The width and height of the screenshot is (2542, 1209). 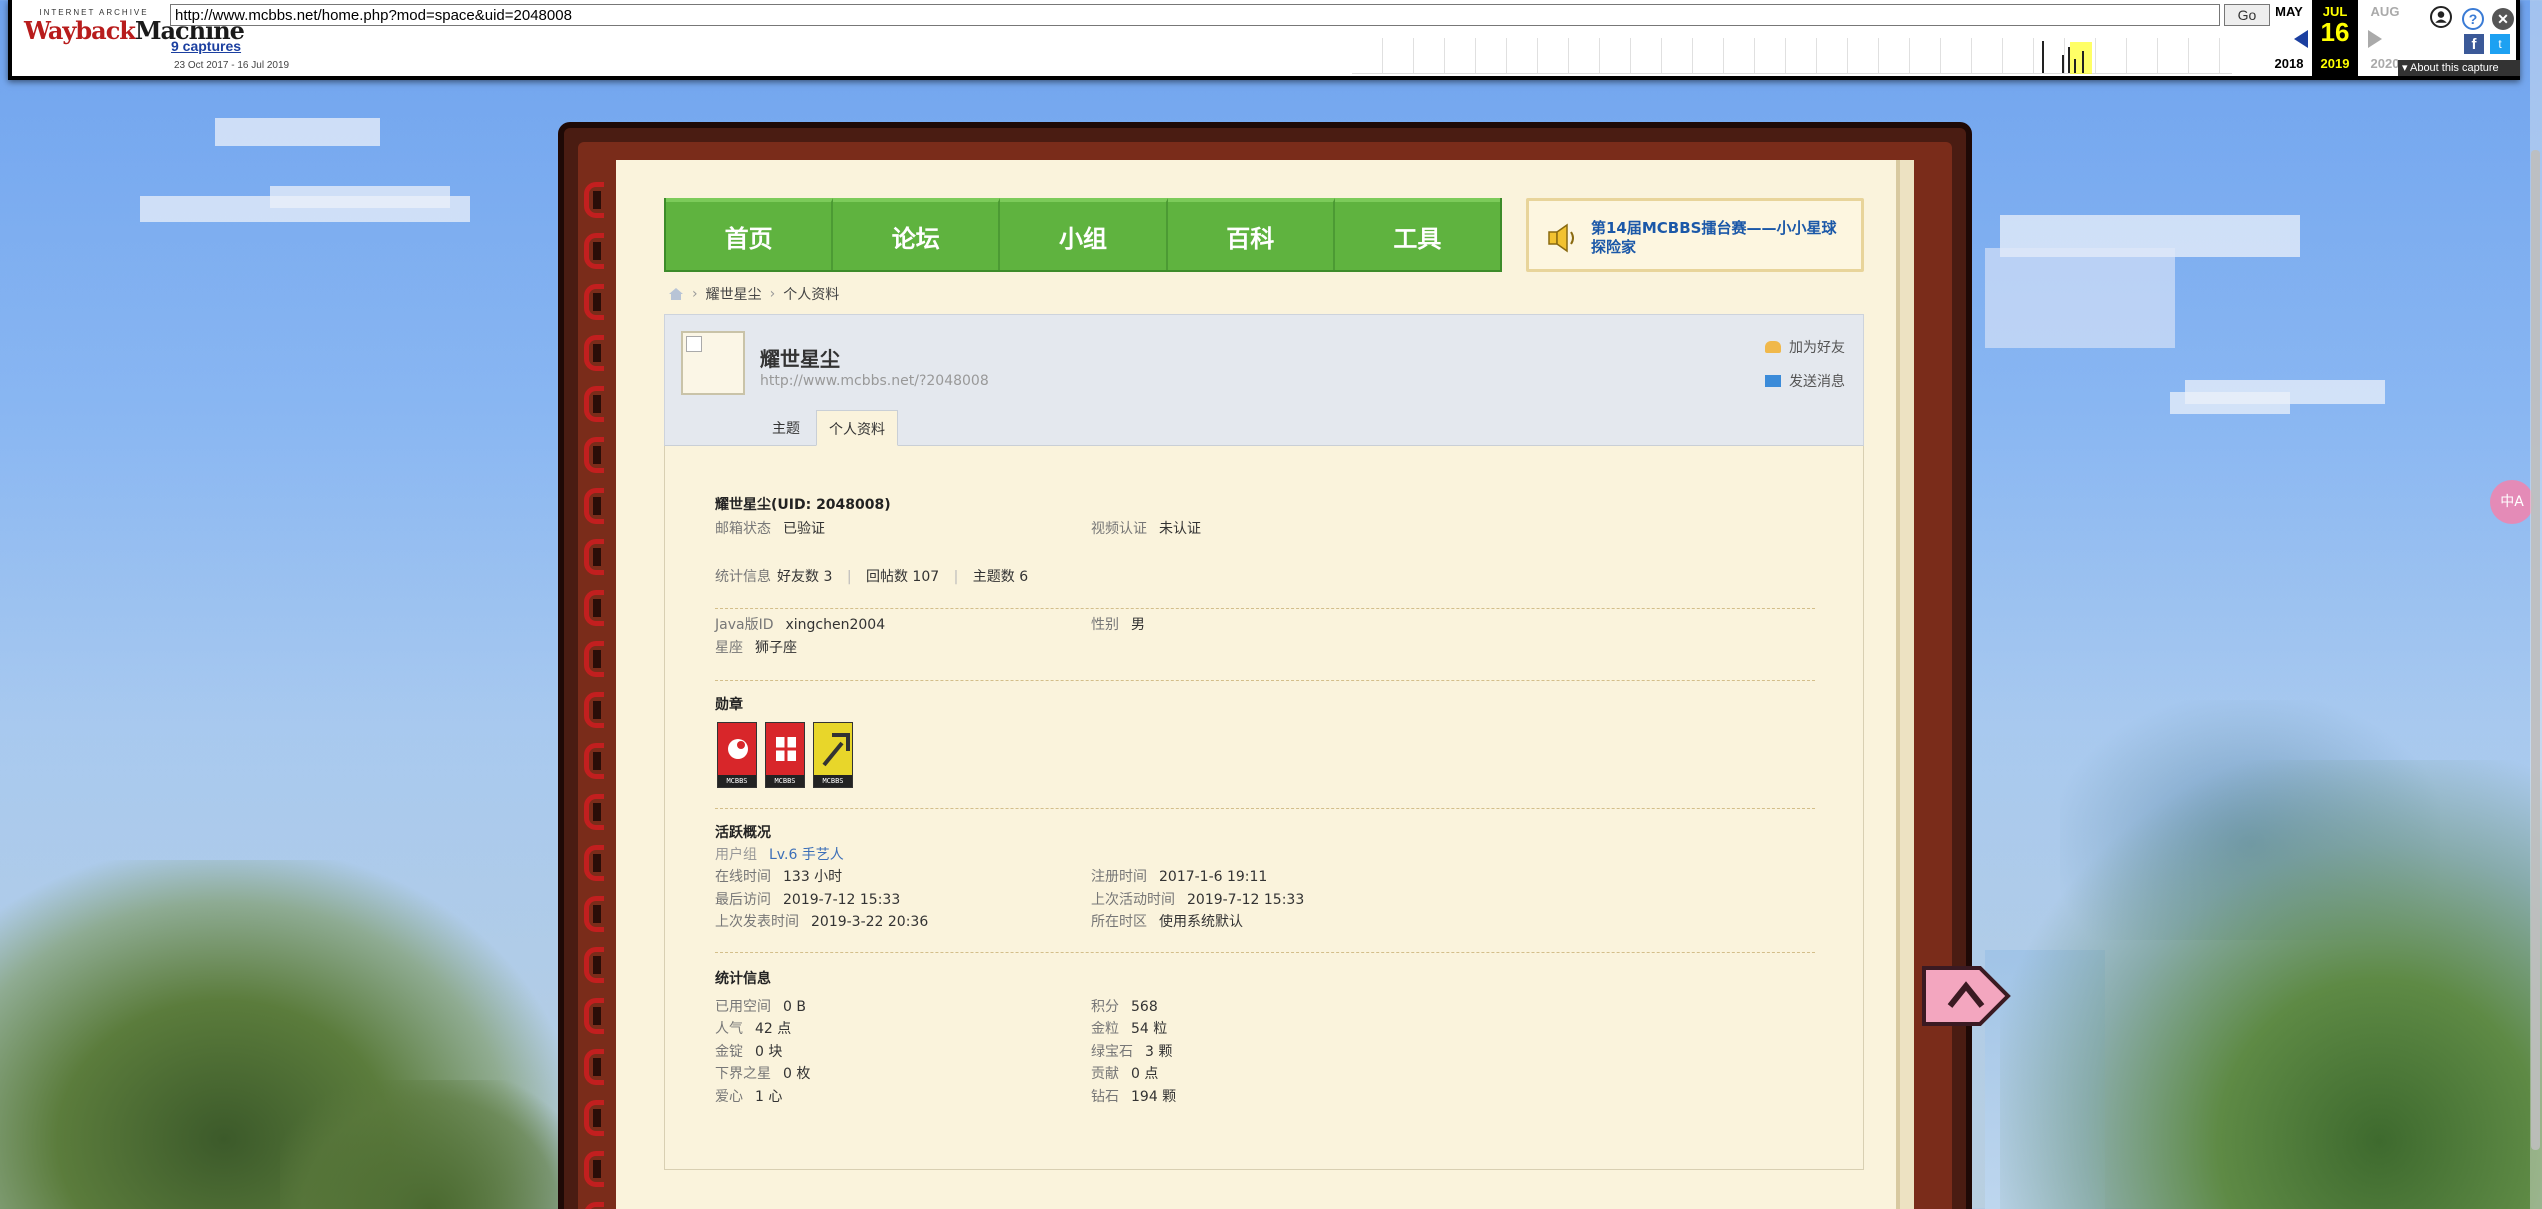 I want to click on gender: 性别男, so click(x=1118, y=624).